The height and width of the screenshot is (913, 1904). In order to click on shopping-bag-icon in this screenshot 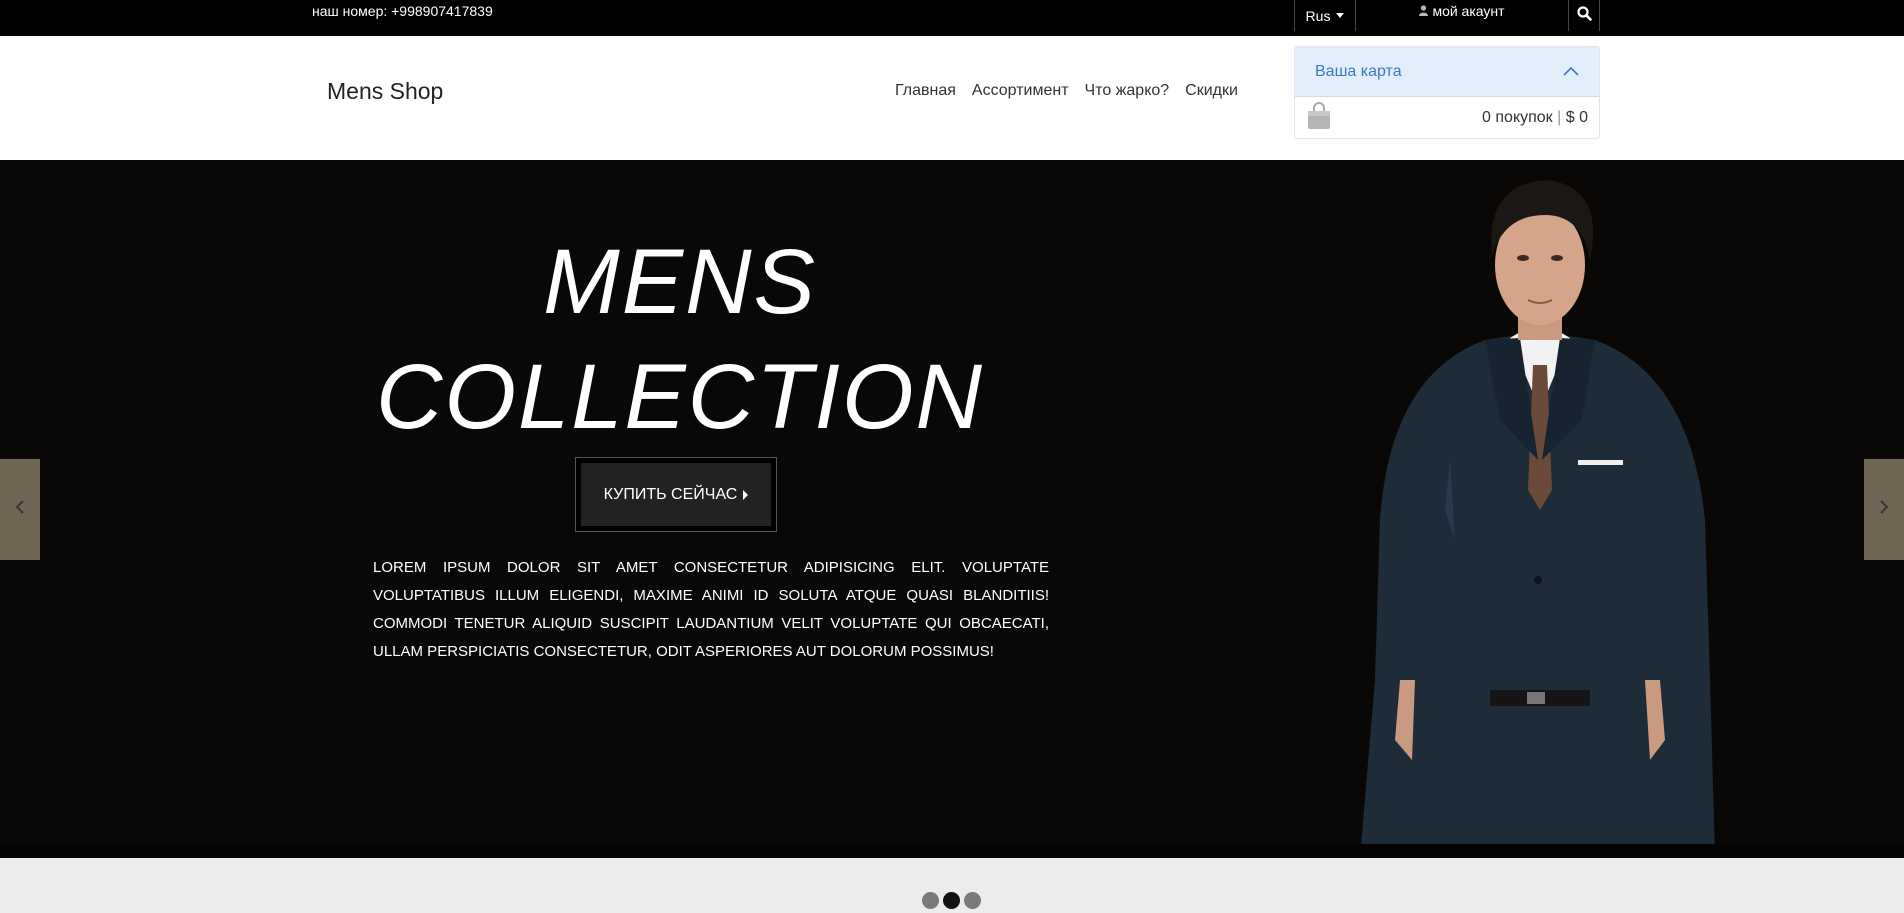, I will do `click(1319, 118)`.